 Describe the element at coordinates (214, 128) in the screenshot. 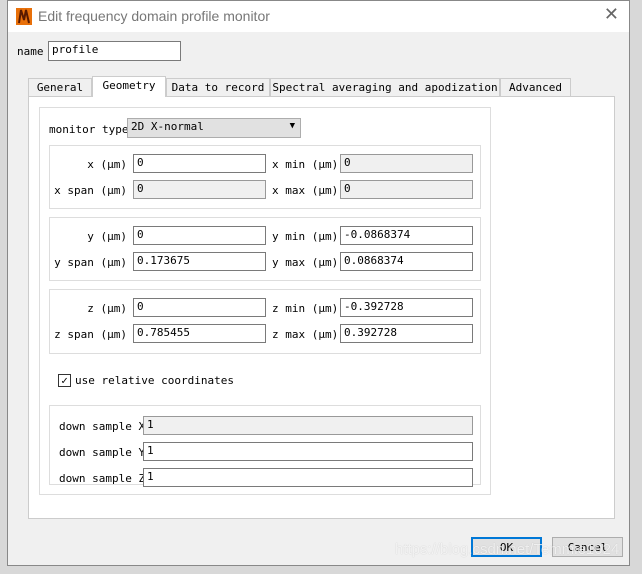

I see `monitor-type-select: 2D X-normal ▼` at that location.